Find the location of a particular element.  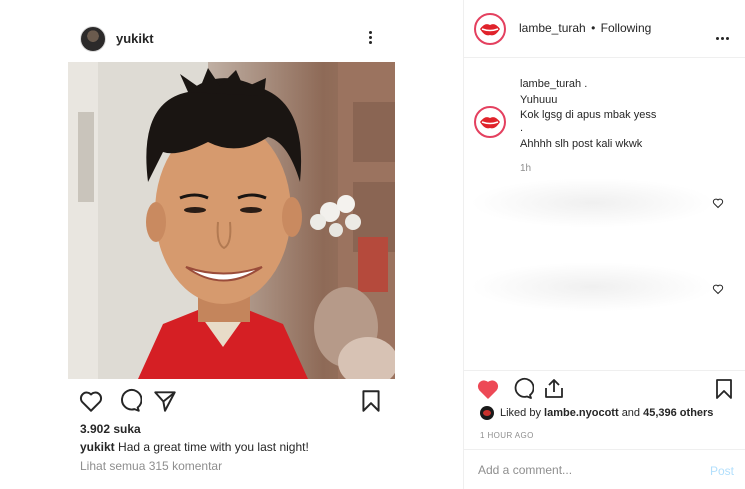

post-username: yukikt is located at coordinates (135, 38).